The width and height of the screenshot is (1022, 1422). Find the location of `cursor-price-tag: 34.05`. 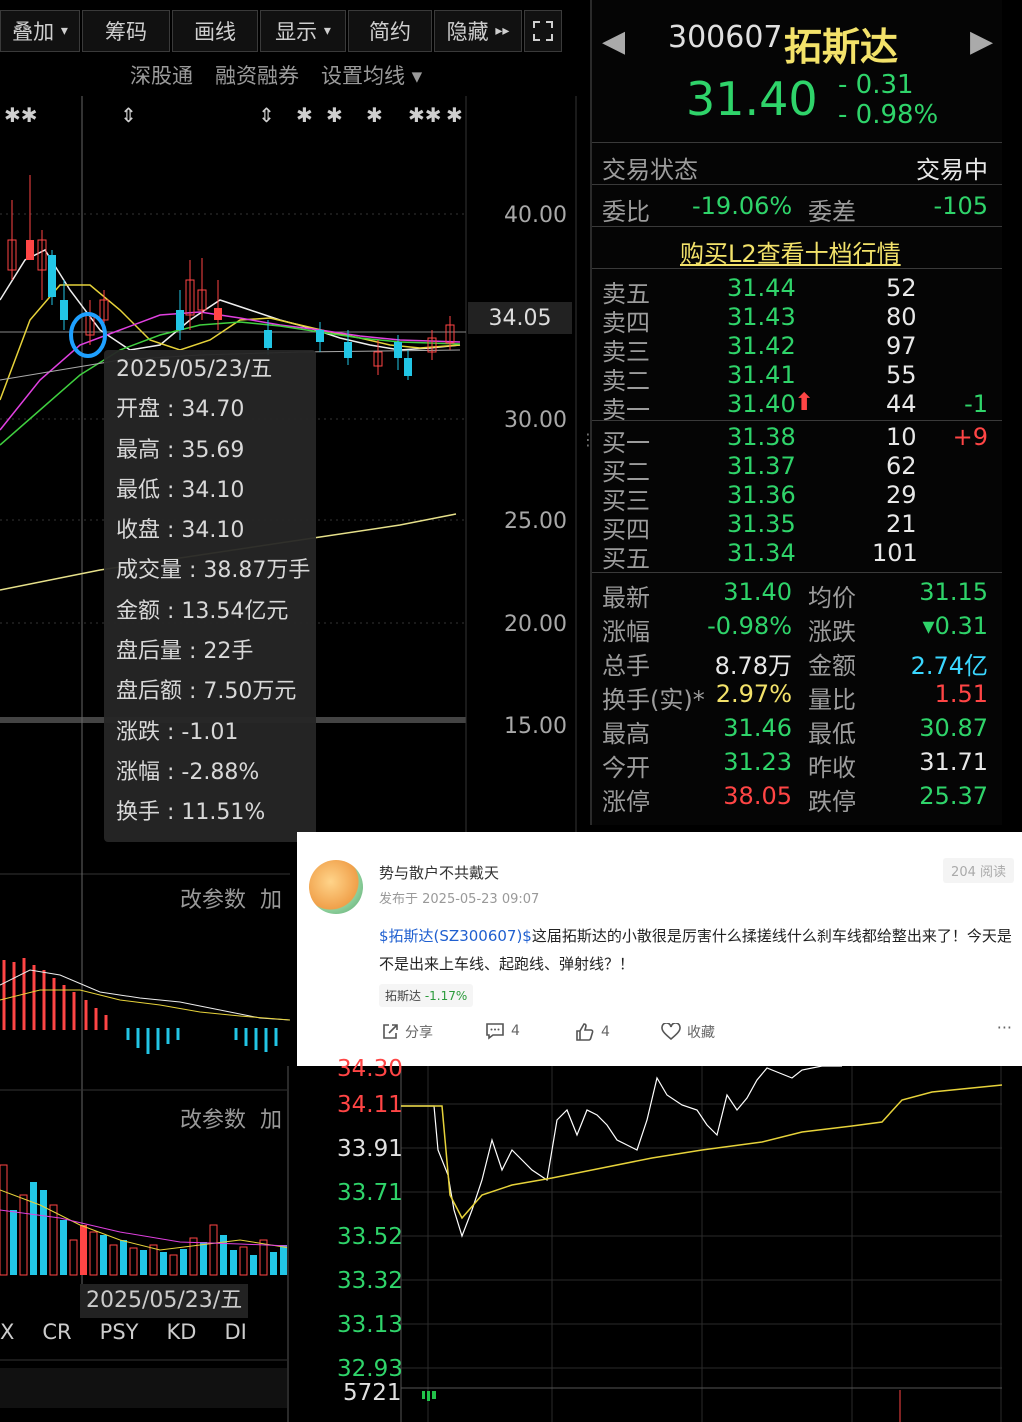

cursor-price-tag: 34.05 is located at coordinates (520, 318).